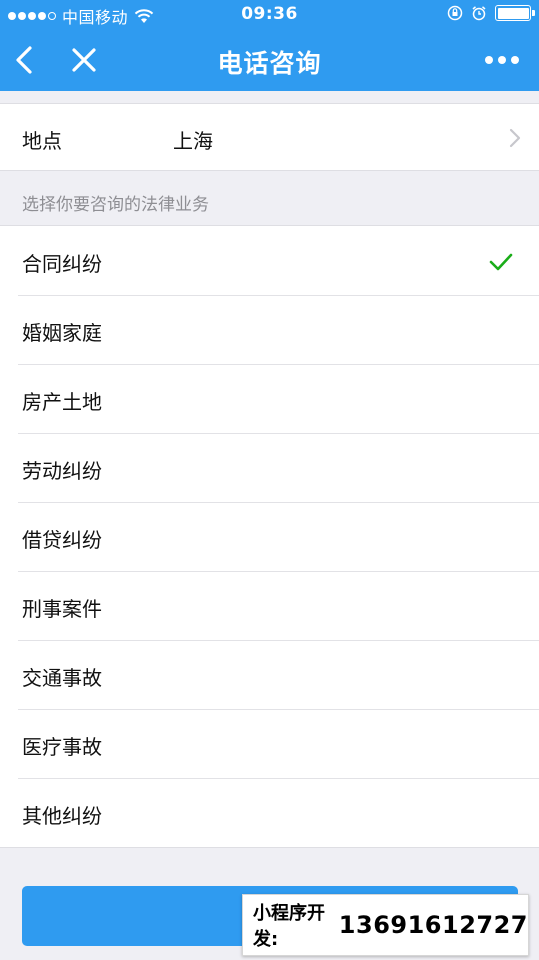  I want to click on alarm-icon, so click(479, 13).